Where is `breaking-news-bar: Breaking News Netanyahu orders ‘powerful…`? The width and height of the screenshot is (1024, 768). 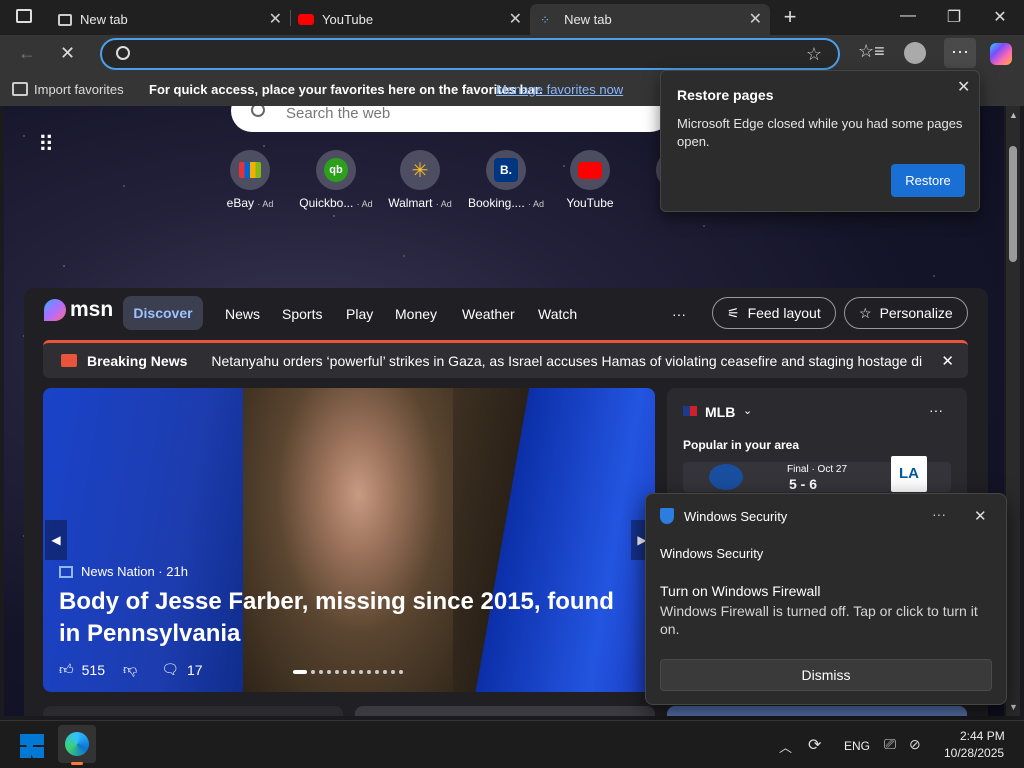 breaking-news-bar: Breaking News Netanyahu orders ‘powerful… is located at coordinates (505, 359).